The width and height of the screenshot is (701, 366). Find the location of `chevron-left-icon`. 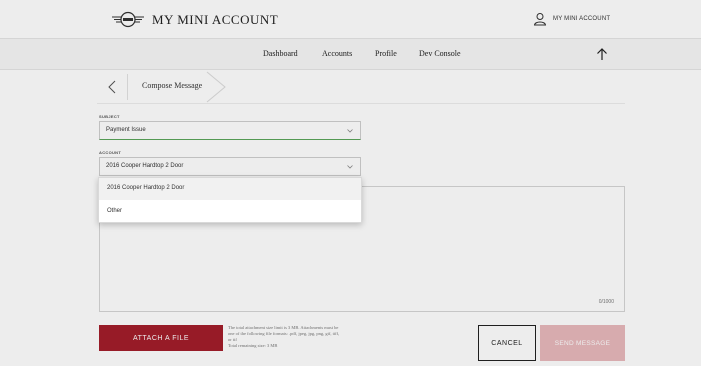

chevron-left-icon is located at coordinates (112, 87).